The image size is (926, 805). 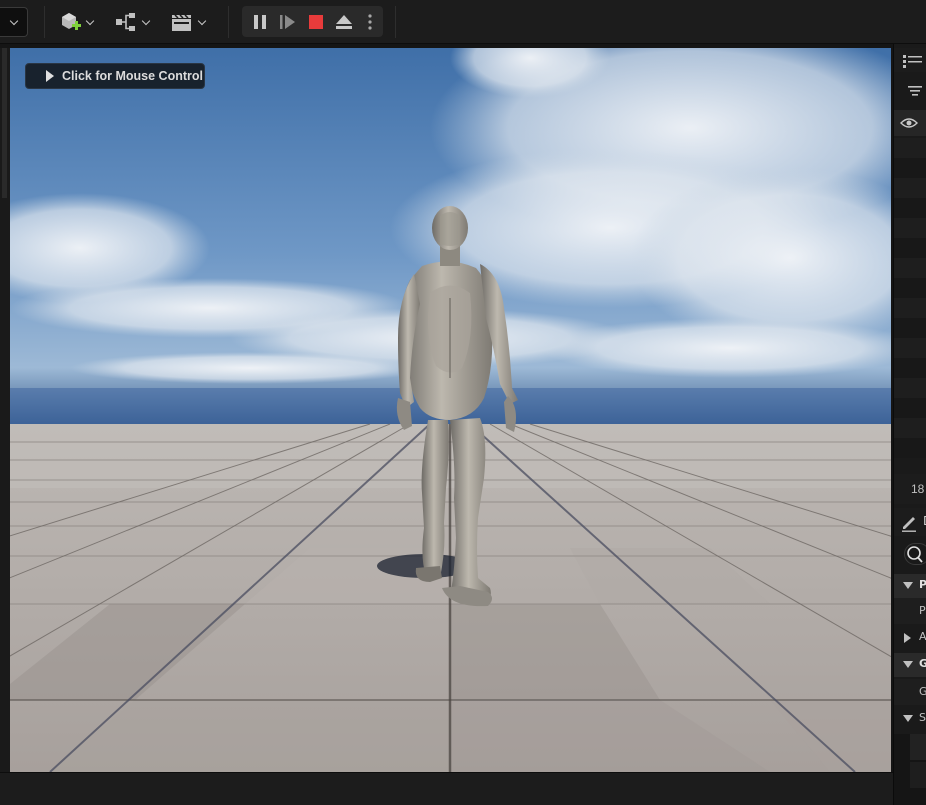 I want to click on left-panel-edge, so click(x=5, y=410).